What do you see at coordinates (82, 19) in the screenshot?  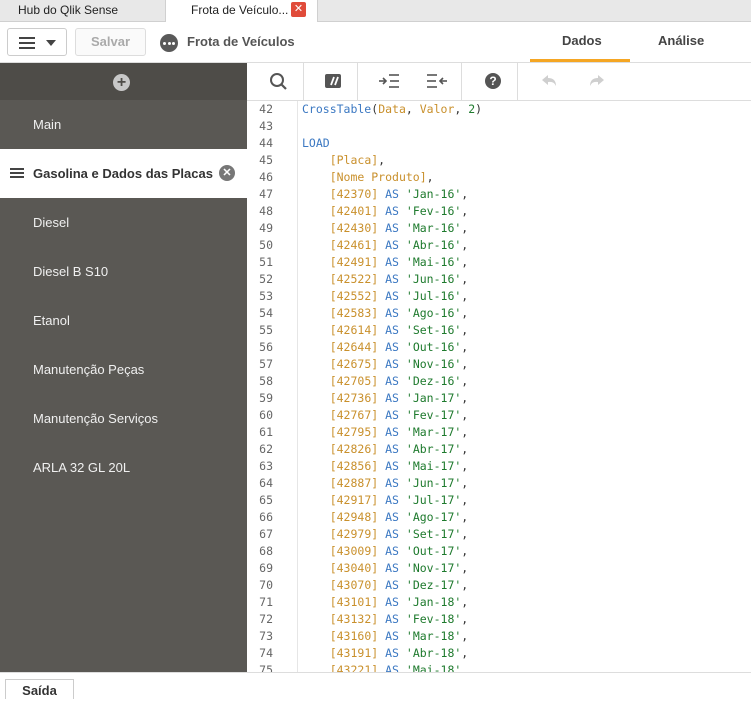 I see `tab-hub: Hub do Qlik Sense Desktop` at bounding box center [82, 19].